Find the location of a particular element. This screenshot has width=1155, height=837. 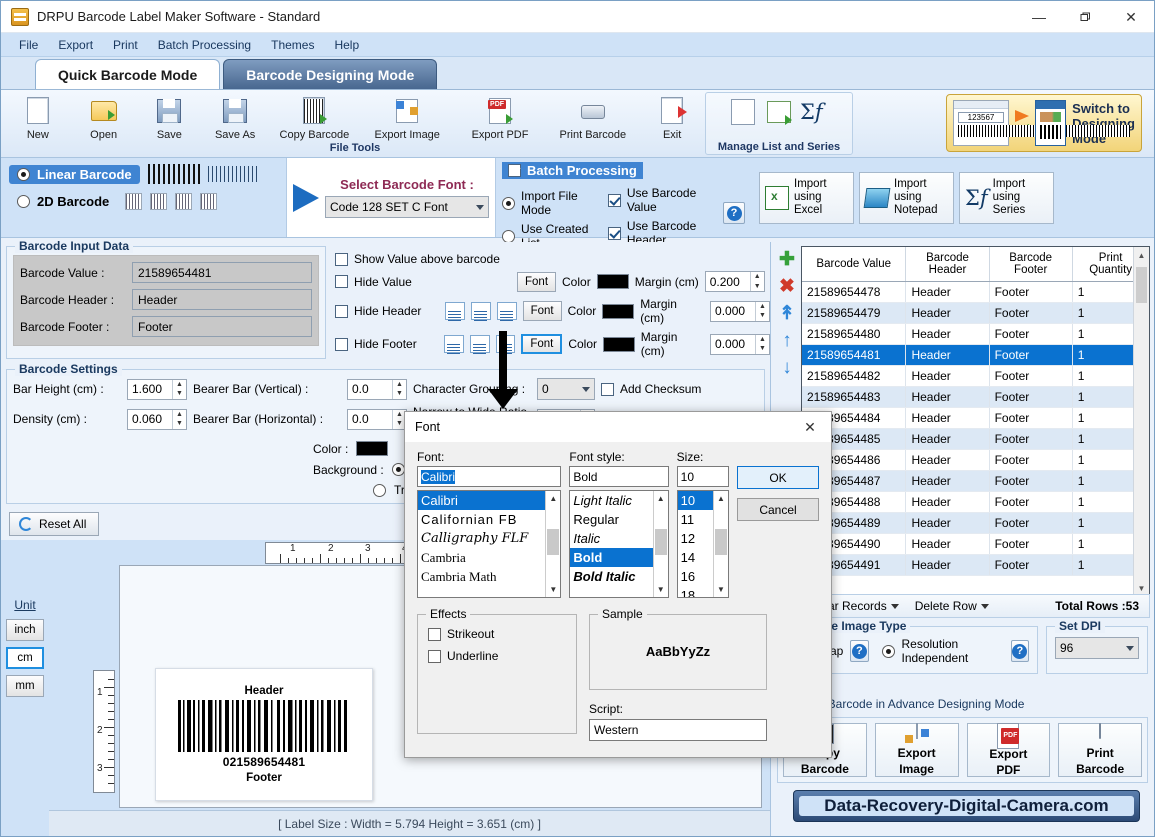

font-list-scrollbar: ▲ ▼ is located at coordinates (553, 544).